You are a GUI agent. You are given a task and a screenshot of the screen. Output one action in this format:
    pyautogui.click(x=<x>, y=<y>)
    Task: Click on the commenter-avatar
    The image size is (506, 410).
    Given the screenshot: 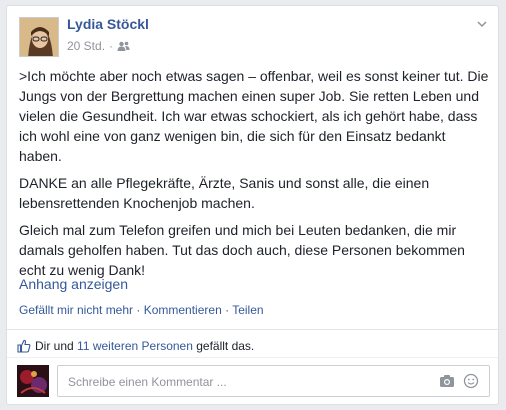 What is the action you would take?
    pyautogui.click(x=33, y=381)
    